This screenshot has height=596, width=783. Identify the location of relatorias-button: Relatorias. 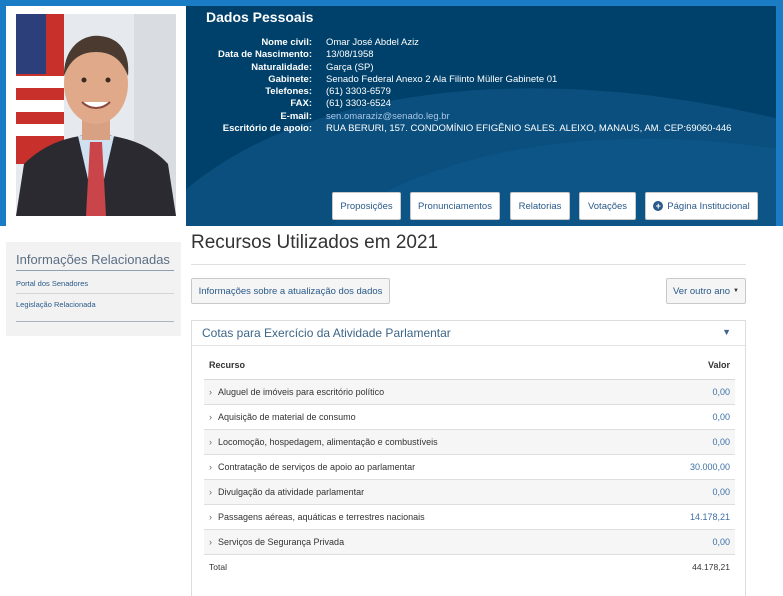
(540, 206).